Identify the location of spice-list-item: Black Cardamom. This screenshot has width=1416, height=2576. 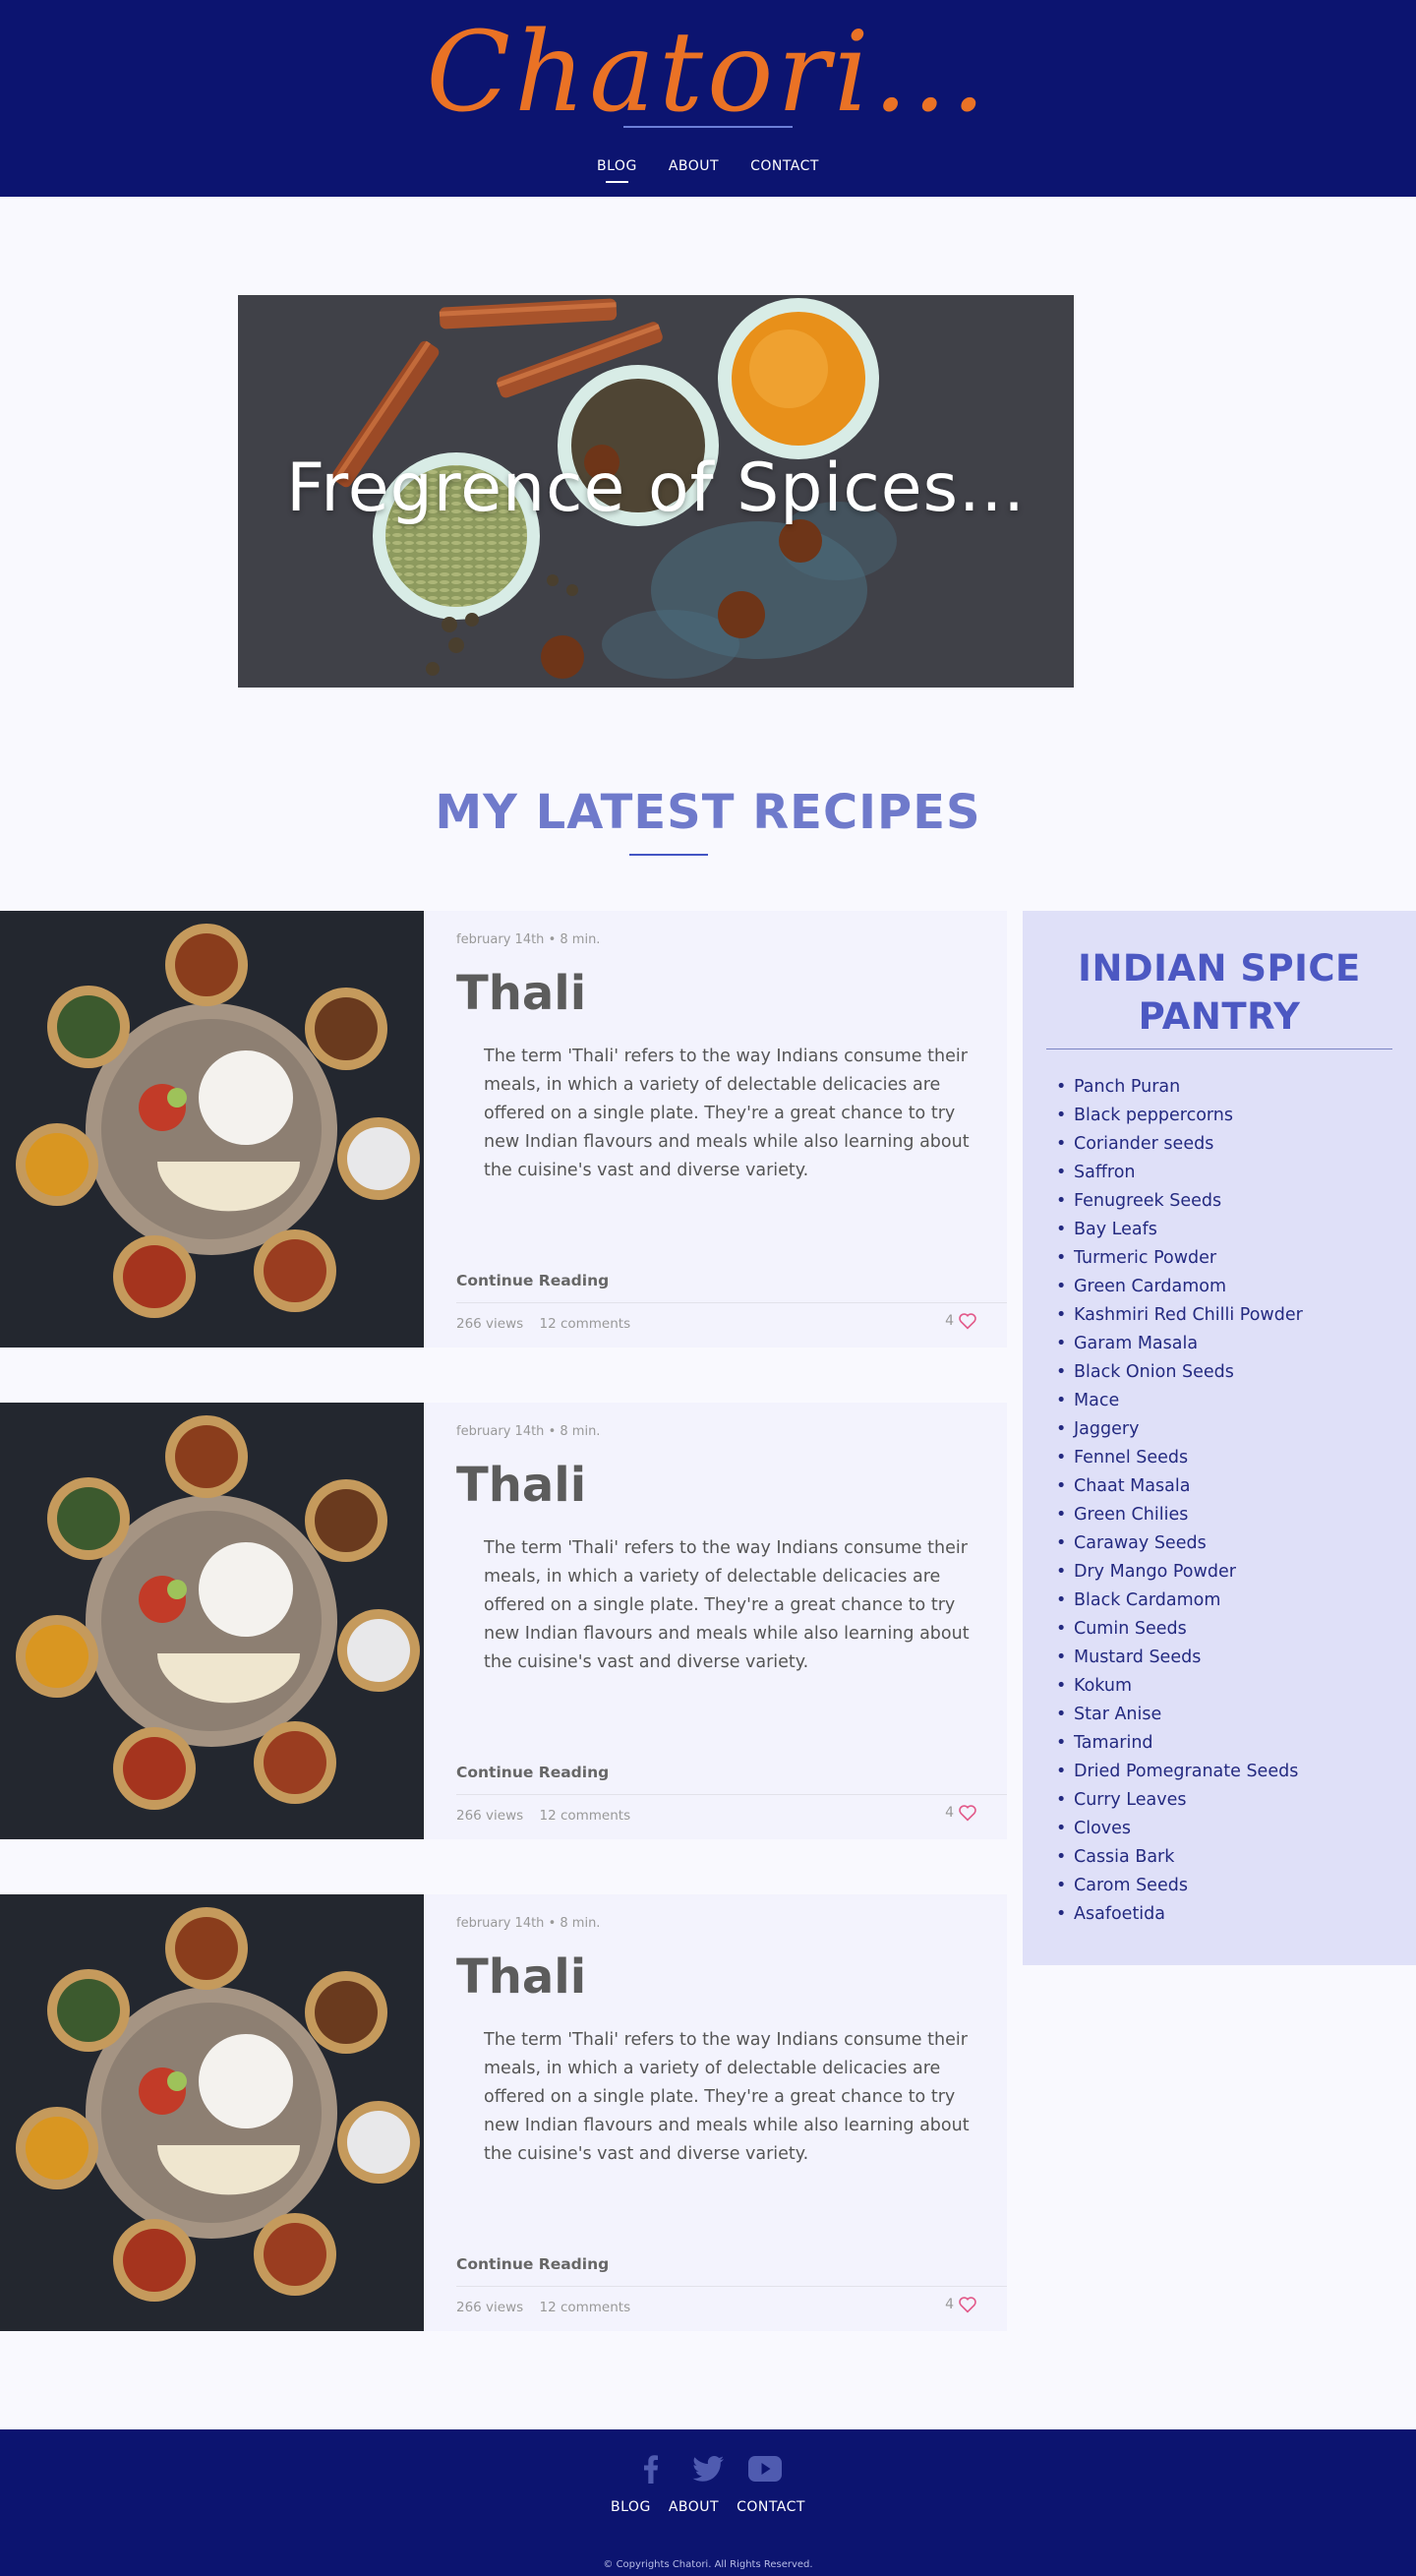
(1179, 1601).